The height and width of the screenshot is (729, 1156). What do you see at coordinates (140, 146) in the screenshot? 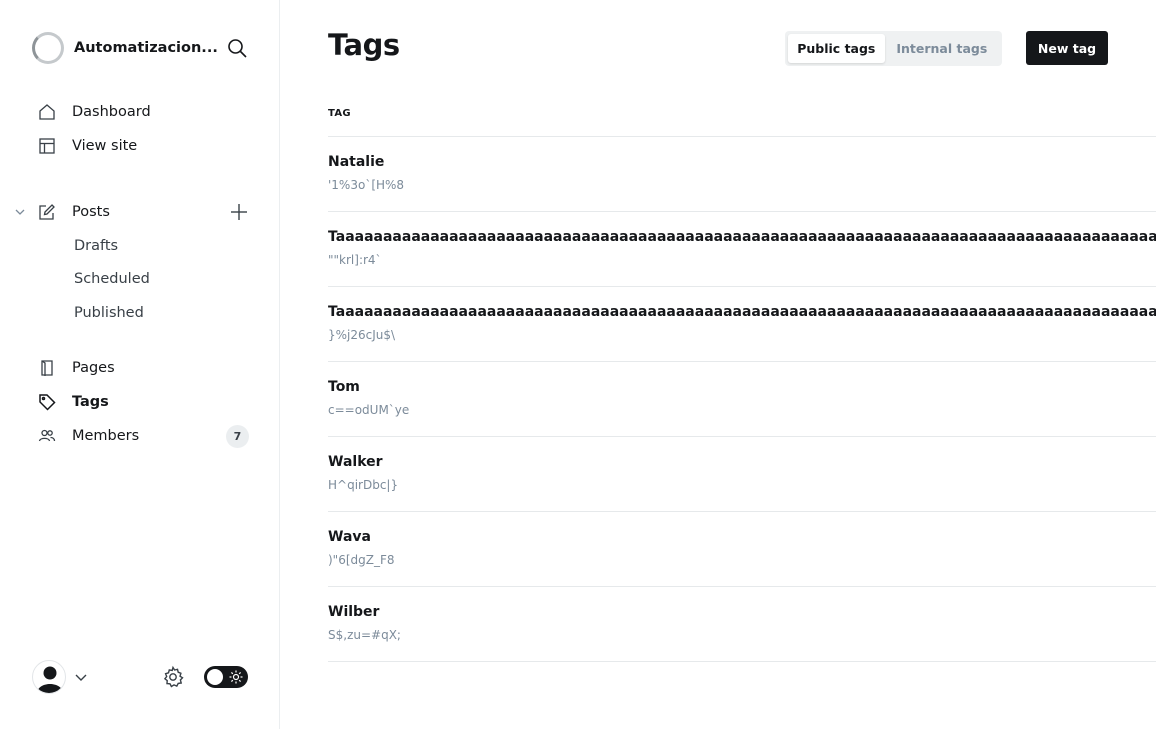
I see `nav-item-view-site: View site` at bounding box center [140, 146].